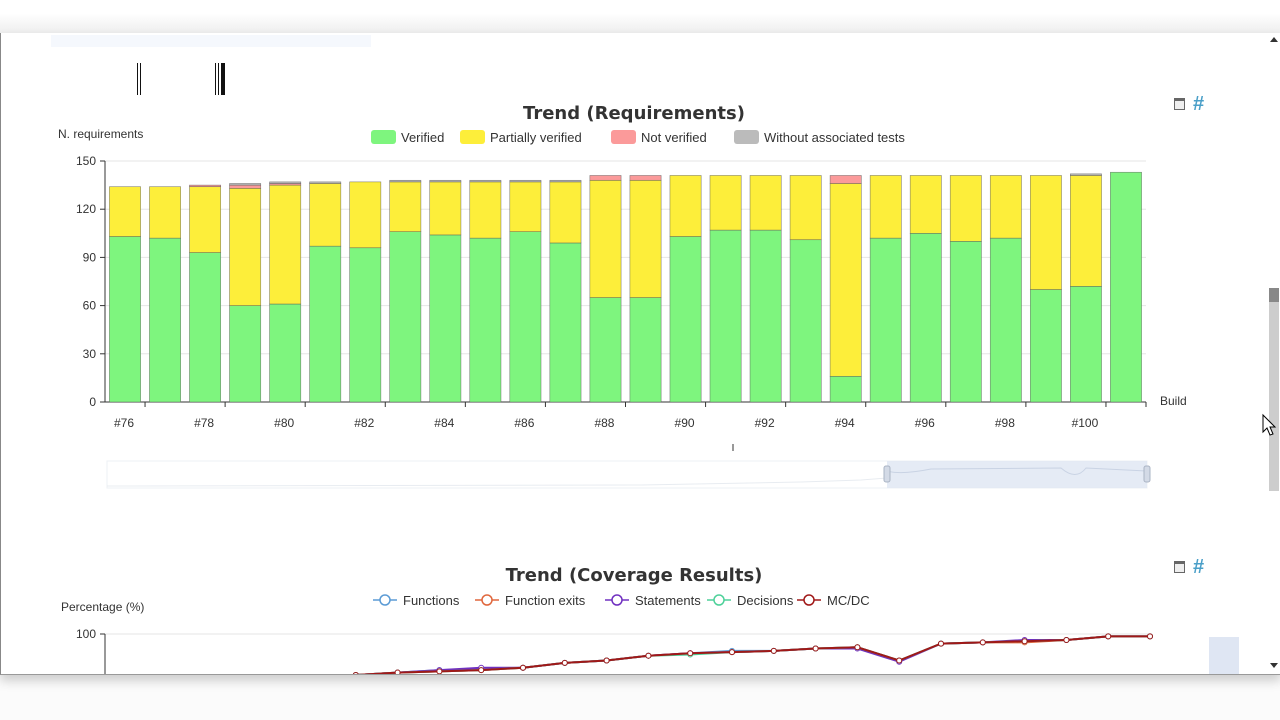 The height and width of the screenshot is (720, 1280). I want to click on page-scrollbar, so click(1273, 353).